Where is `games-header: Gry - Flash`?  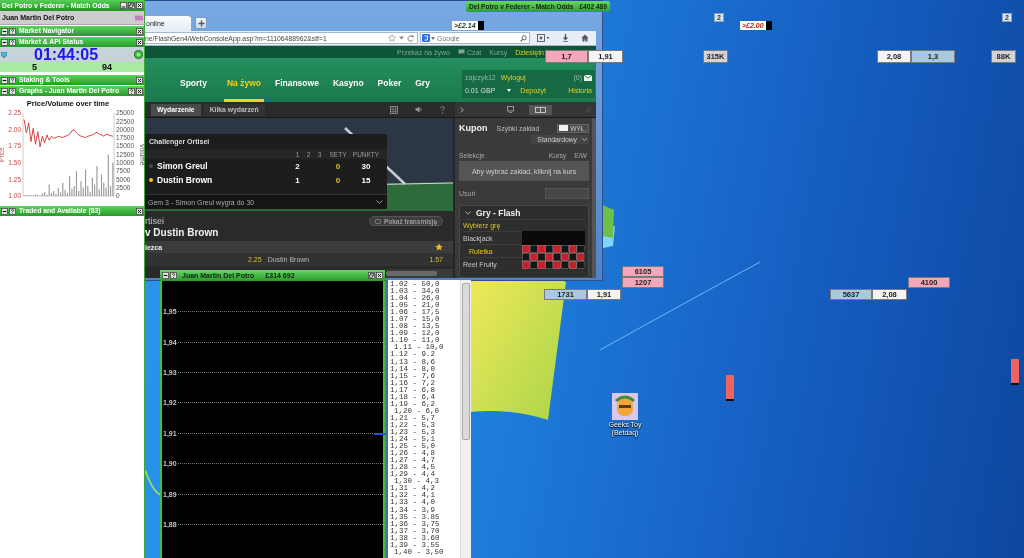
games-header: Gry - Flash is located at coordinates (524, 212).